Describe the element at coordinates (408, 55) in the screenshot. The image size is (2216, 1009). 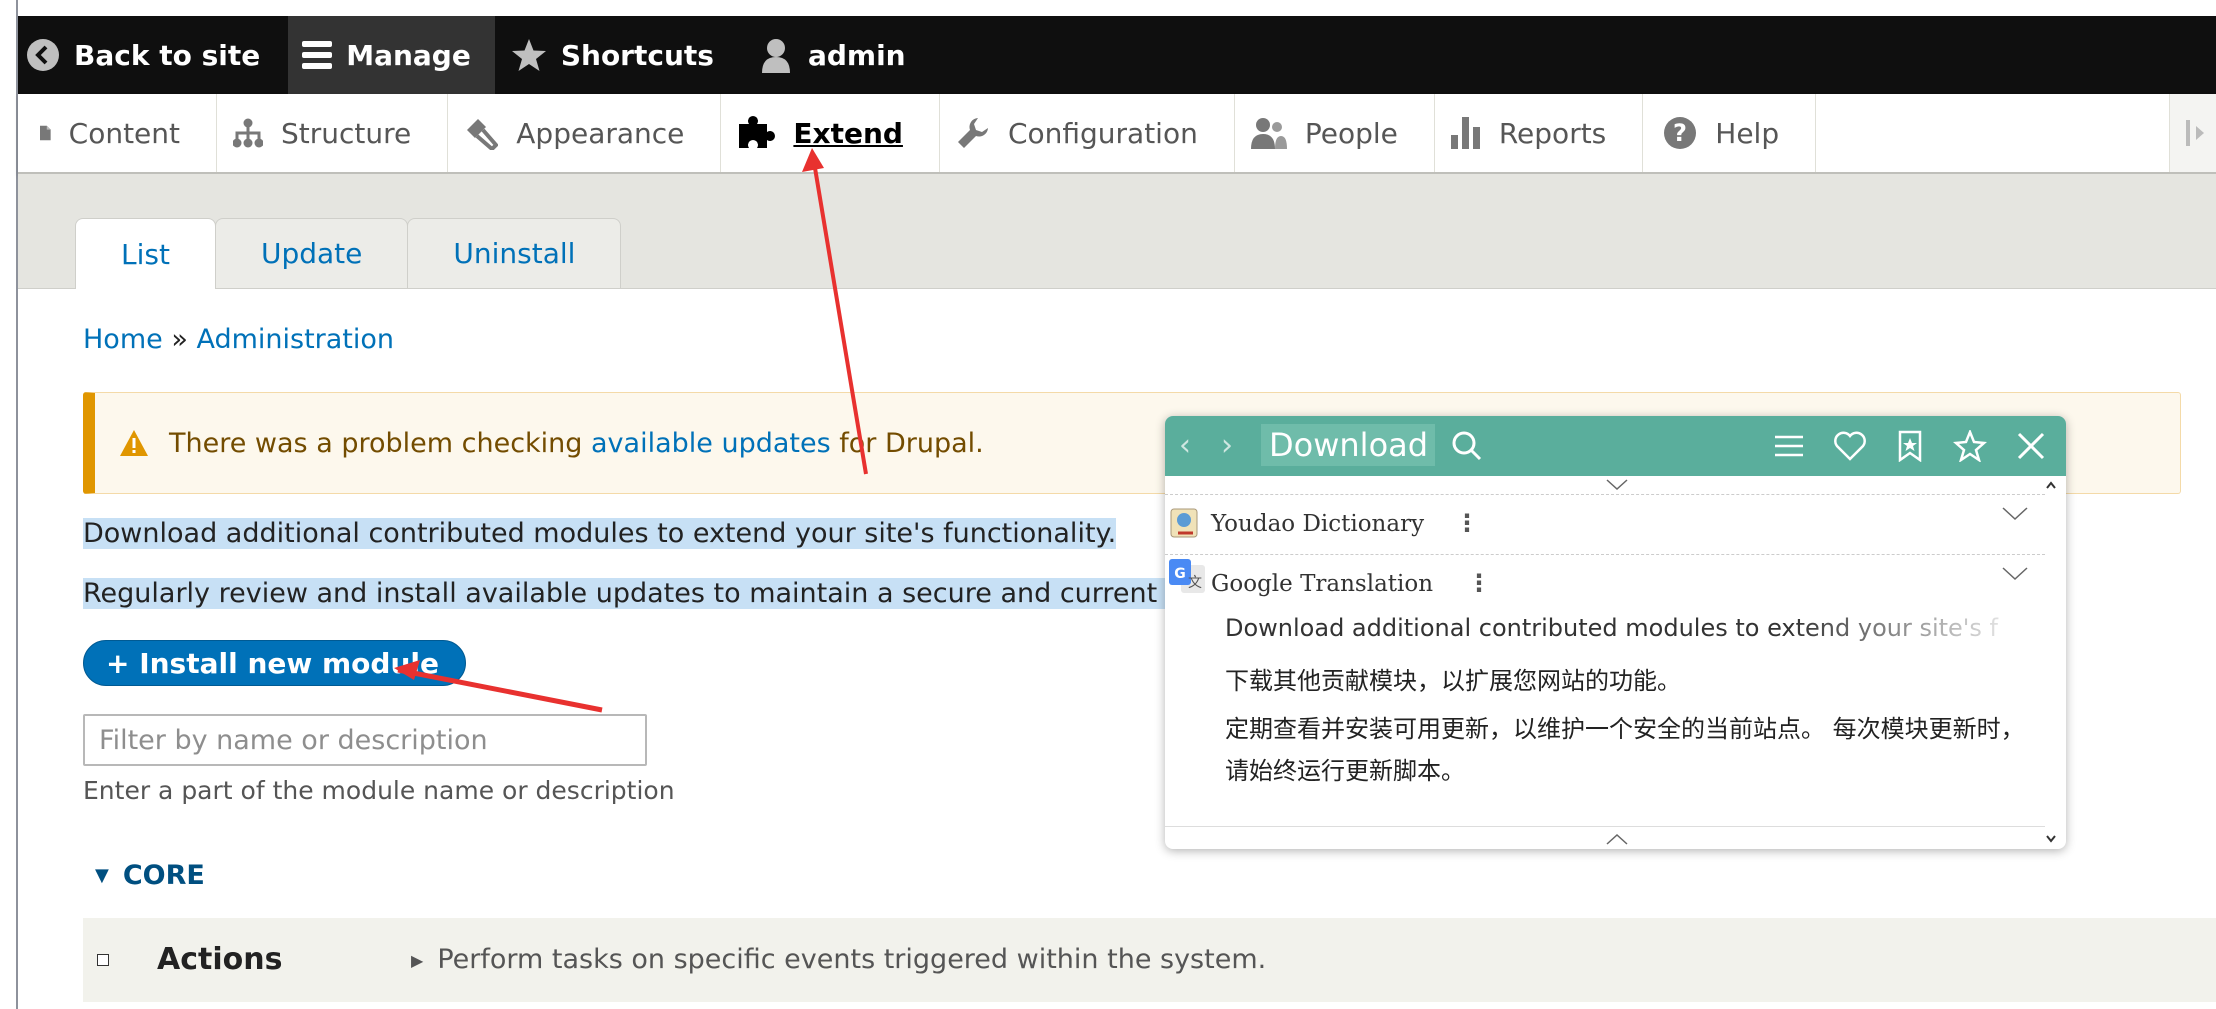
I see `manage-label: Manage` at that location.